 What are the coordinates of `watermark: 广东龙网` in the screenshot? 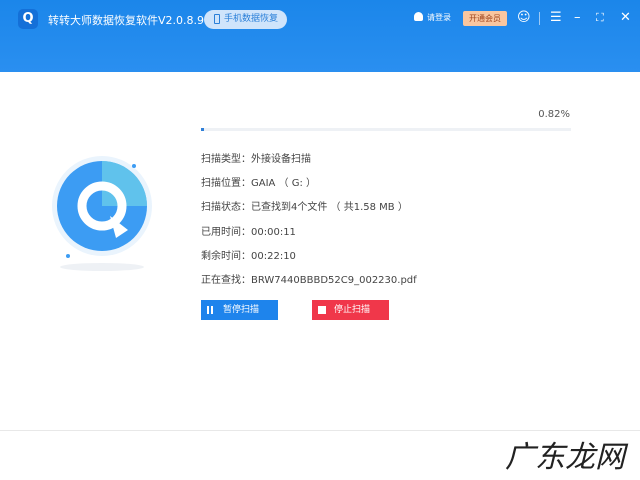 It's located at (565, 457).